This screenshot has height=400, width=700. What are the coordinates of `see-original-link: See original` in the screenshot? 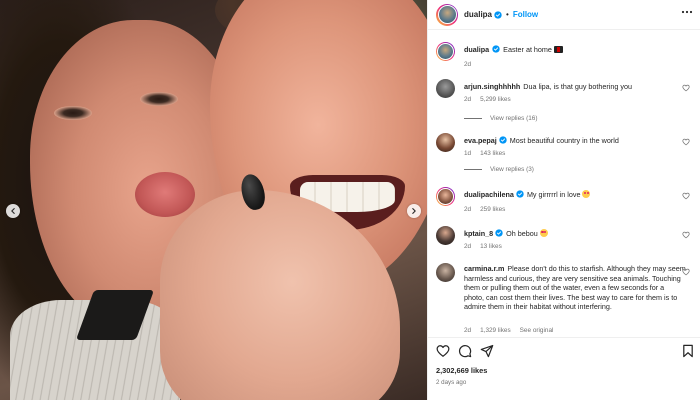 It's located at (537, 330).